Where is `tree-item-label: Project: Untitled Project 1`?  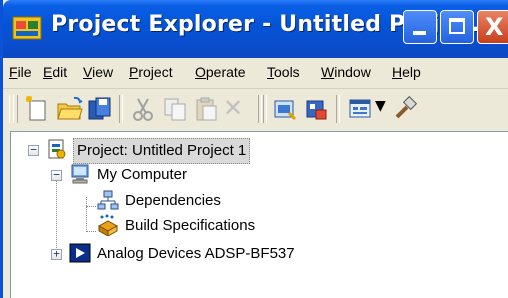 tree-item-label: Project: Untitled Project 1 is located at coordinates (162, 151).